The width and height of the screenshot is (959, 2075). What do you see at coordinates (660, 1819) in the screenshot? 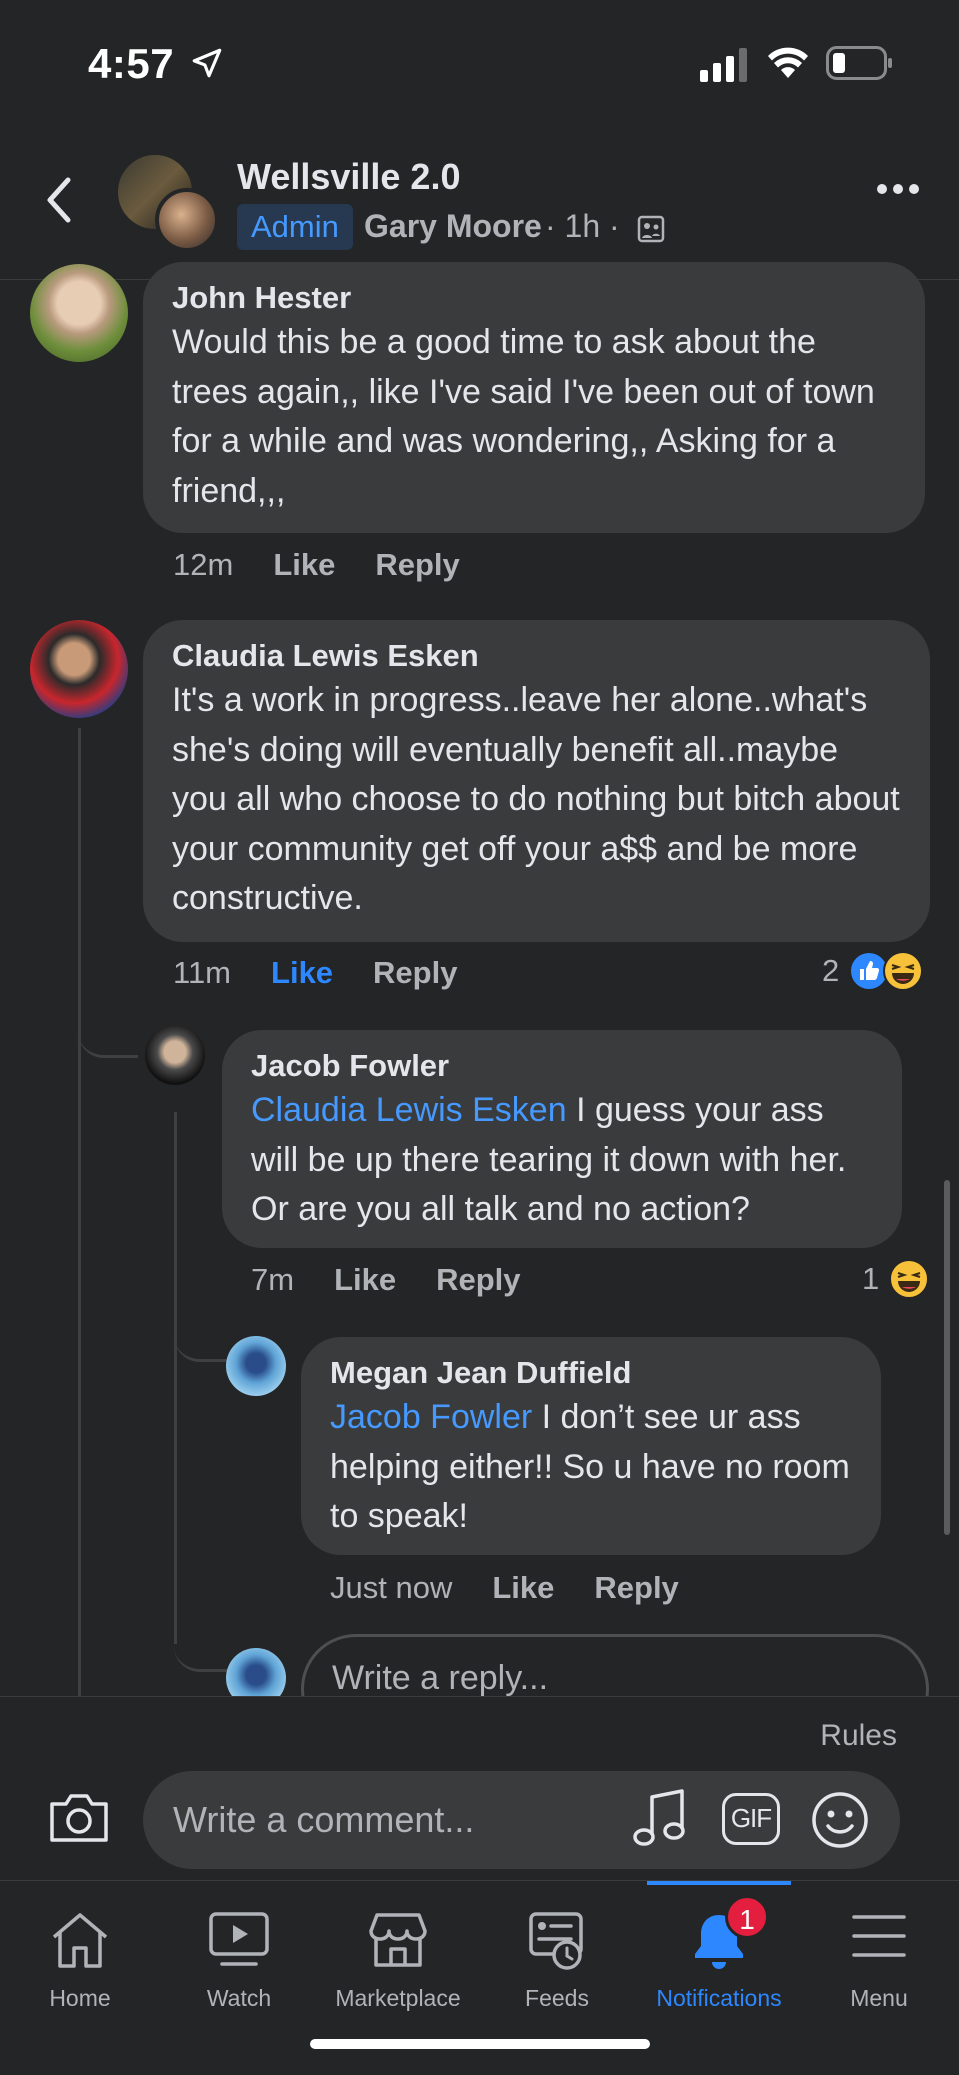
I see `music-note-icon` at bounding box center [660, 1819].